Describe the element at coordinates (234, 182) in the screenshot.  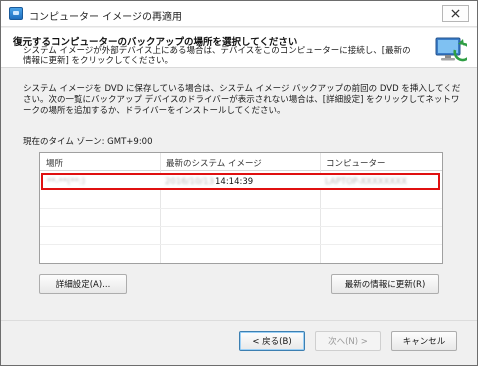
I see `cell-time: 14:14:39` at that location.